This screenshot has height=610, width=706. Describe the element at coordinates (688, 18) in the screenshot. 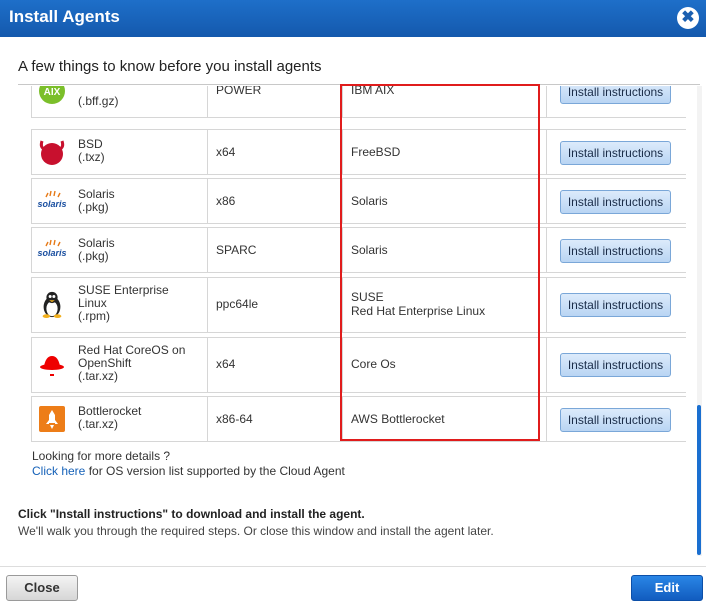

I see `close-icon: ✖` at that location.